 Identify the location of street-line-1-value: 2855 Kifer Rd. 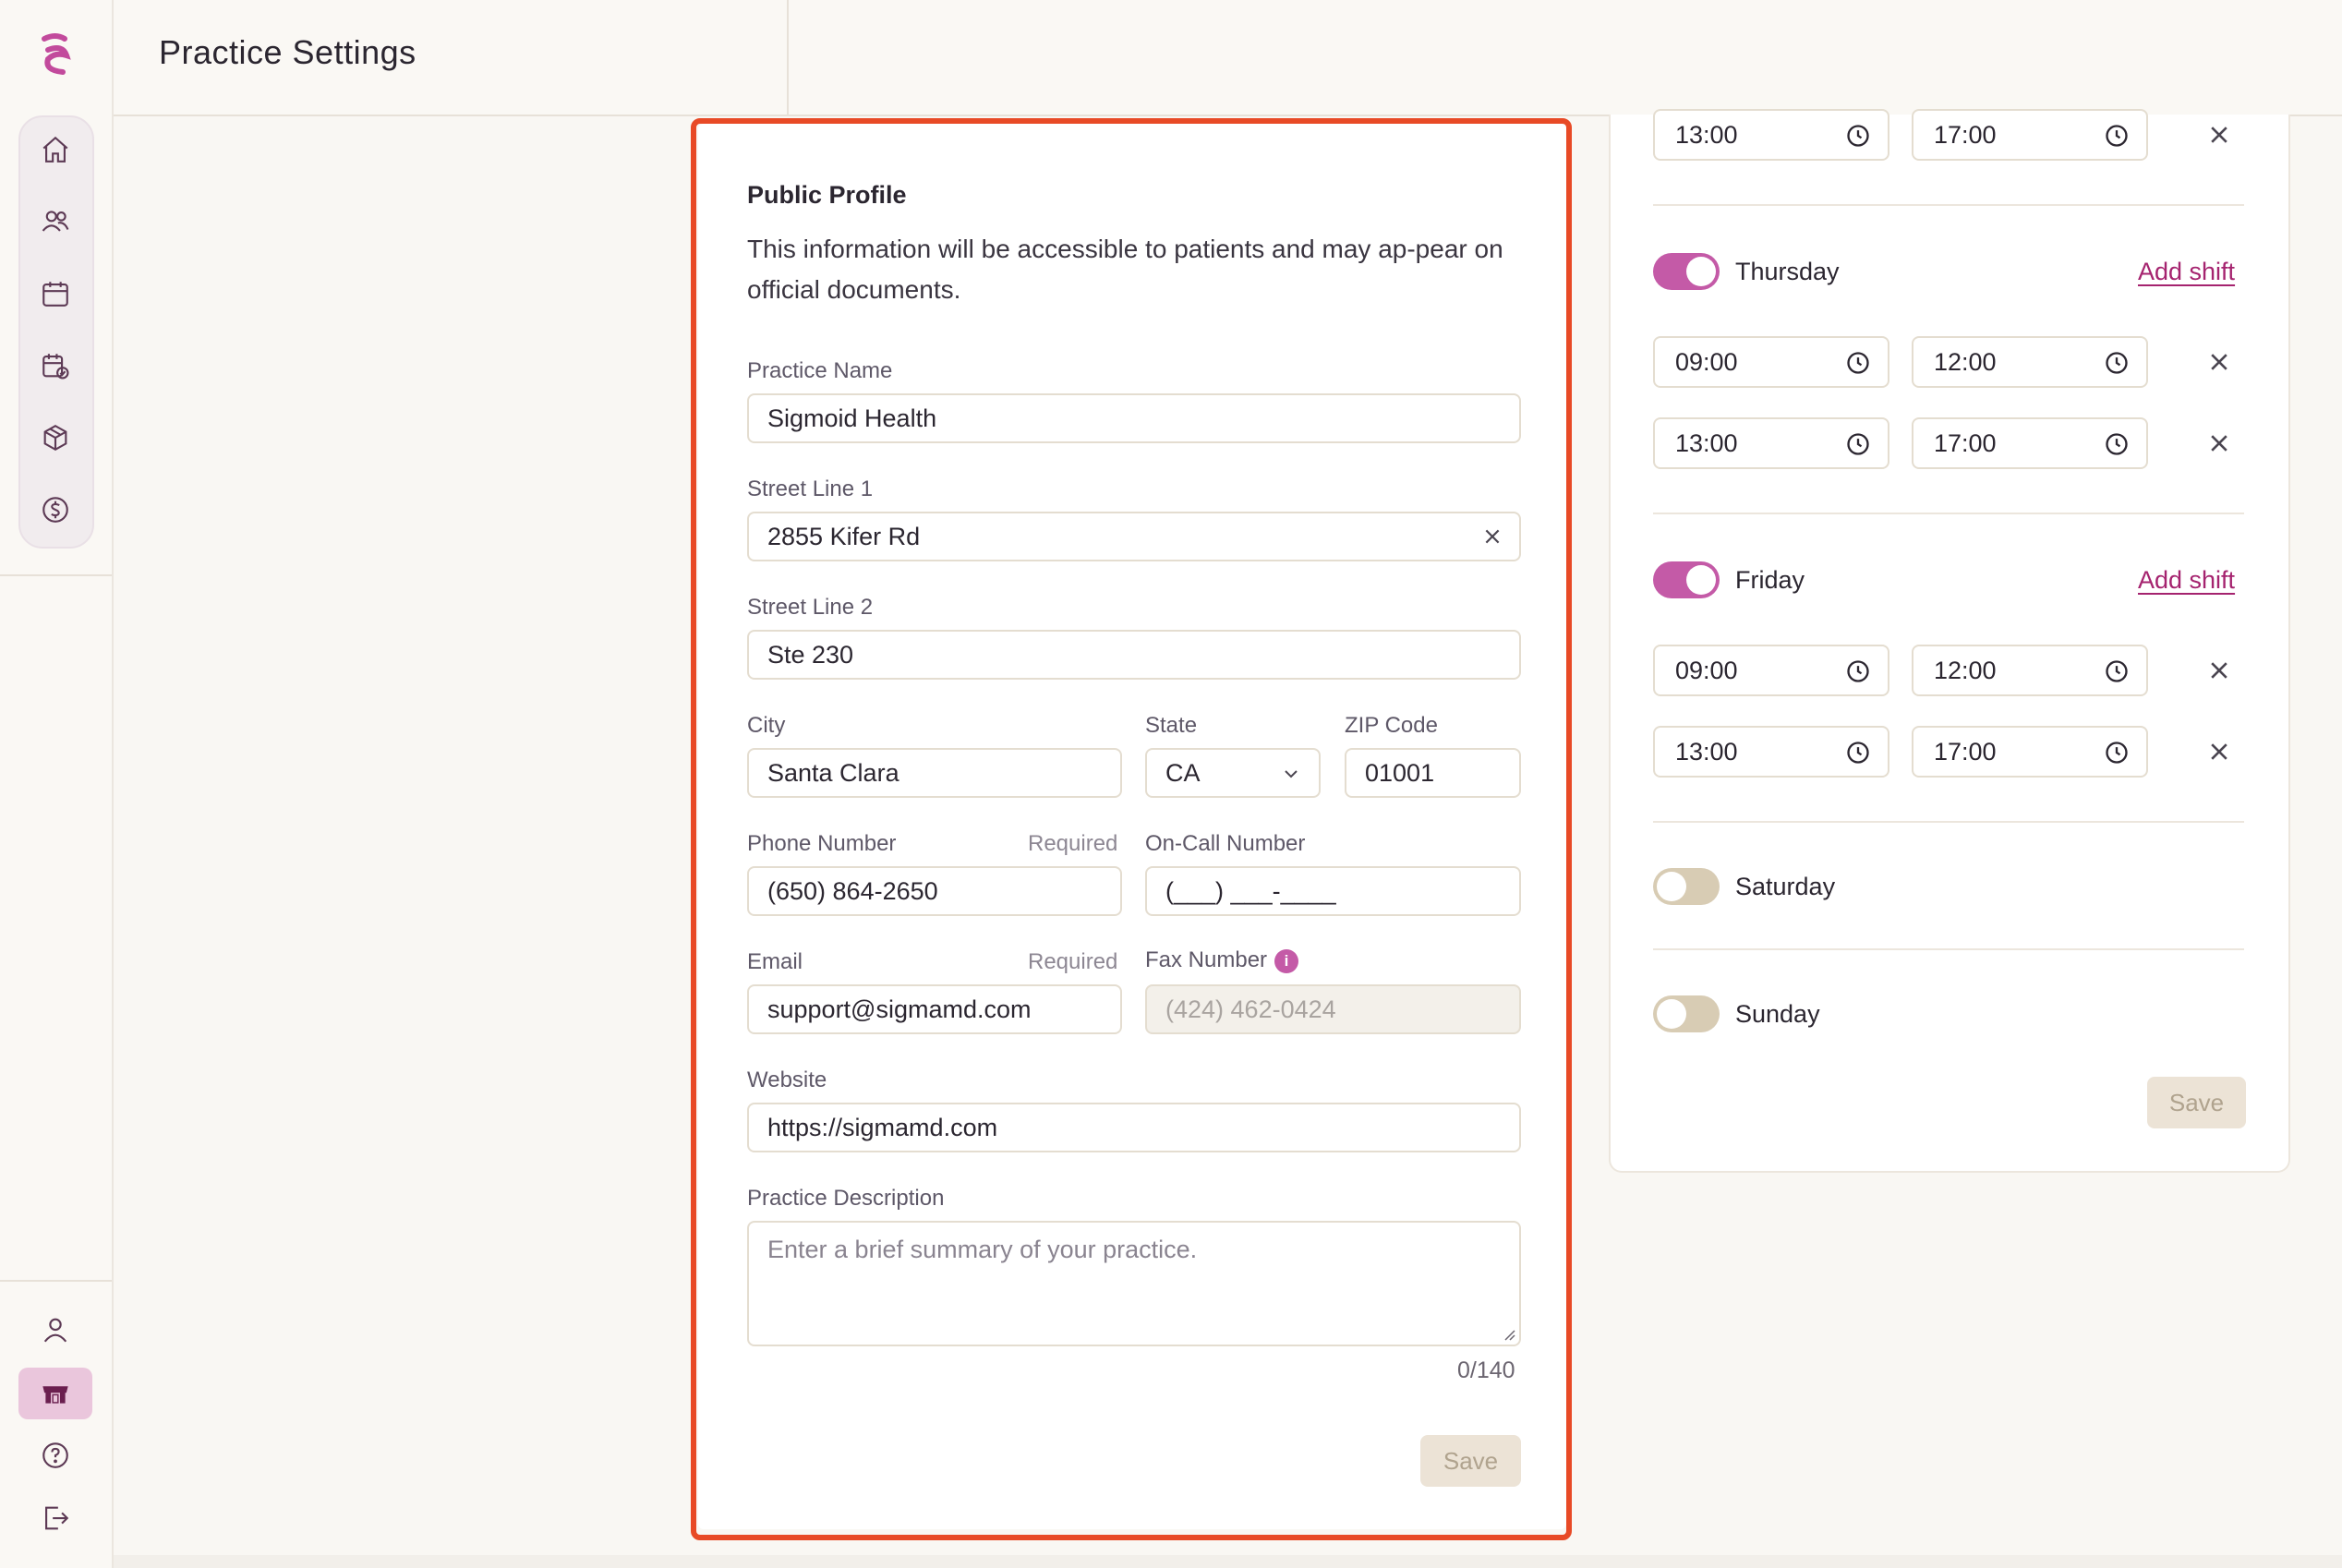
(844, 536).